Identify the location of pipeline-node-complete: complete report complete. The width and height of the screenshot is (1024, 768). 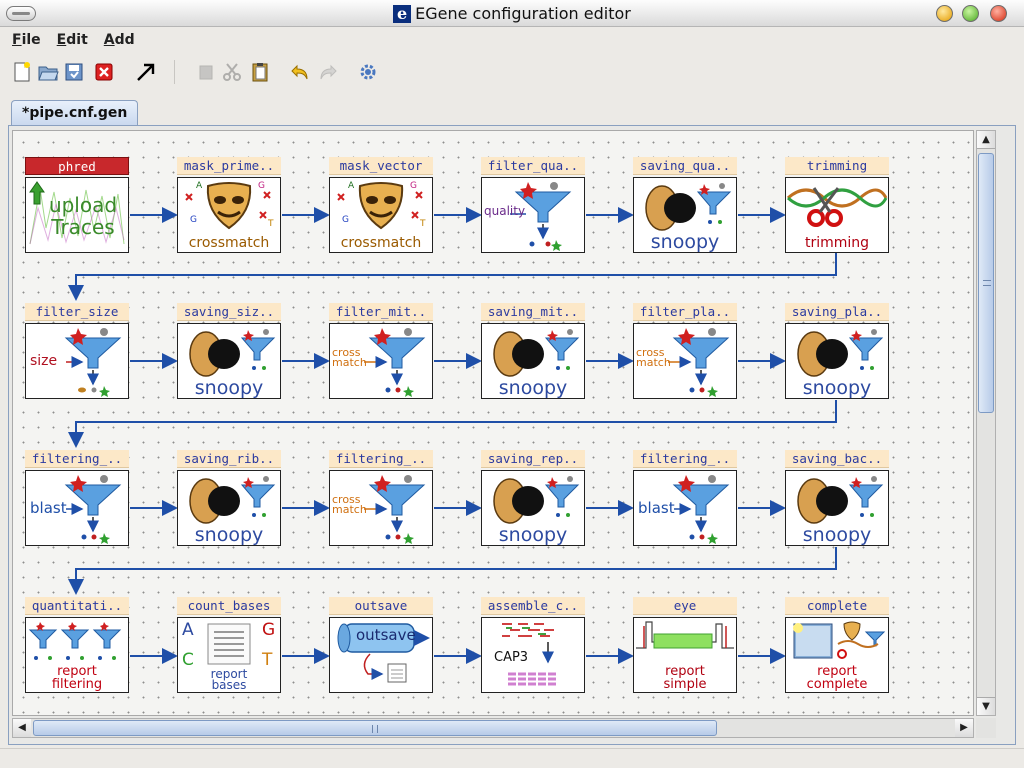
(837, 645).